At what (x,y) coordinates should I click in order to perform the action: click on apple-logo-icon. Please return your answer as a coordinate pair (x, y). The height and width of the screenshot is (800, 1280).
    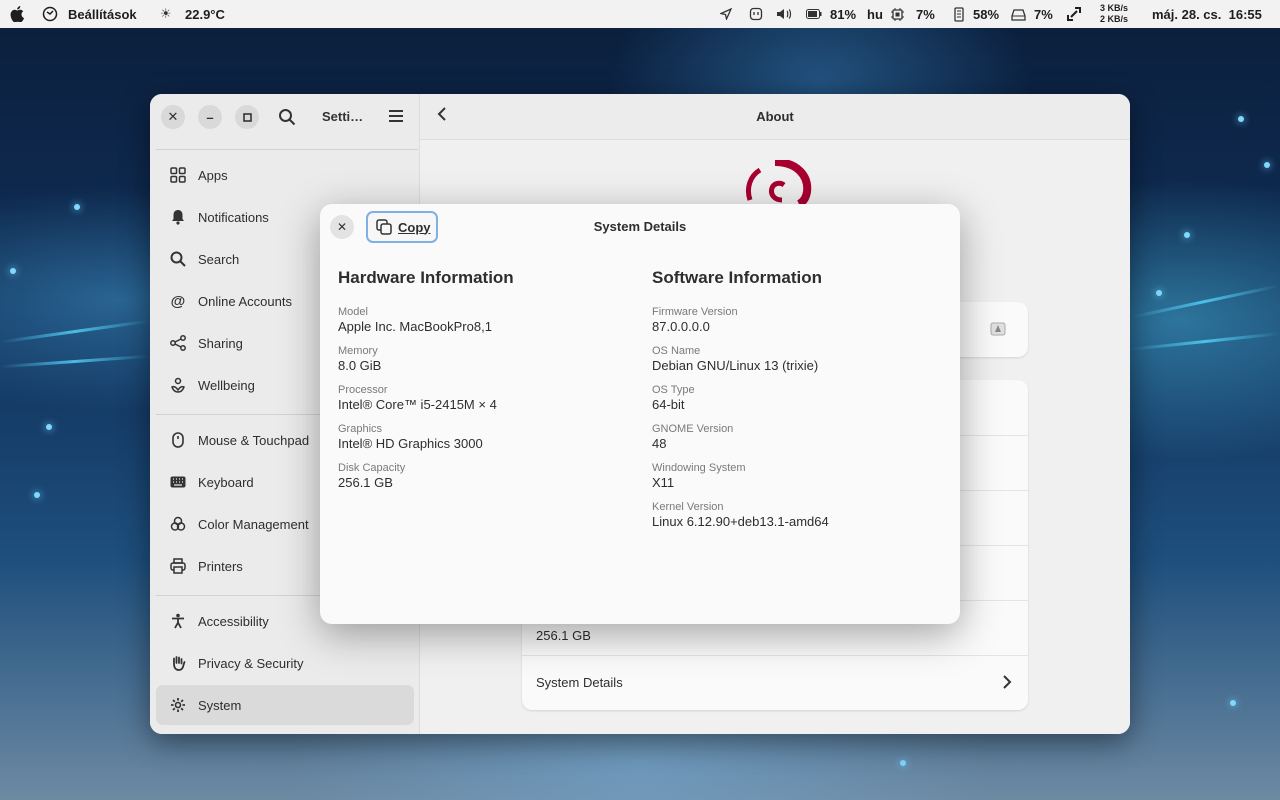
    Looking at the image, I should click on (17, 14).